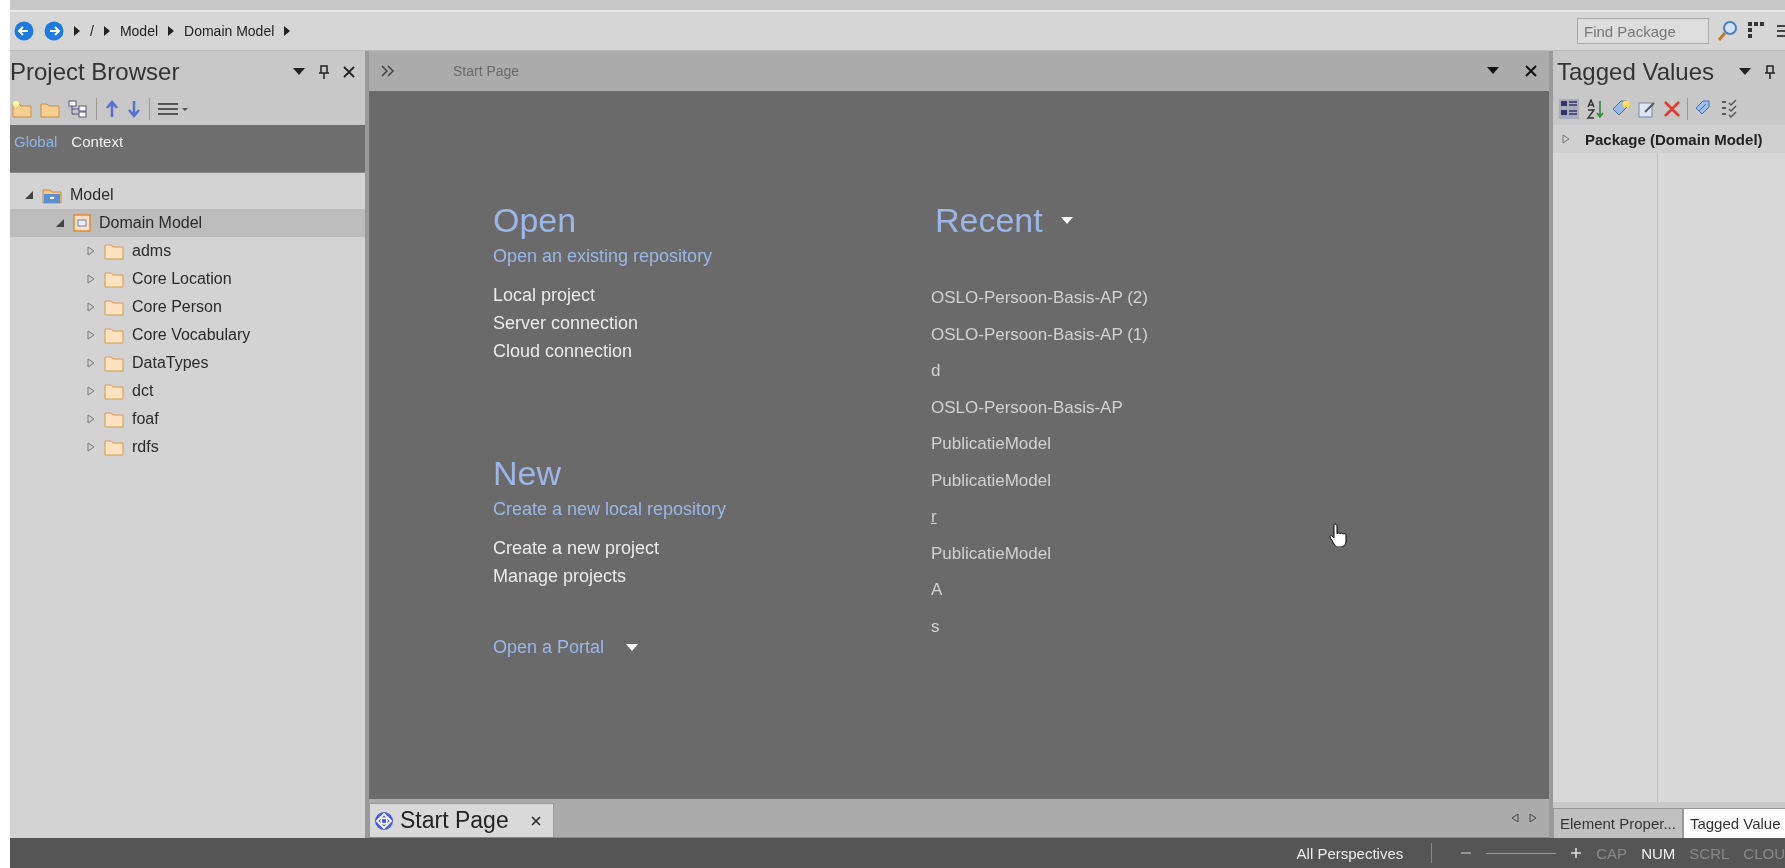 The image size is (1785, 868). I want to click on breadcrumb-item: Domain Model, so click(229, 31).